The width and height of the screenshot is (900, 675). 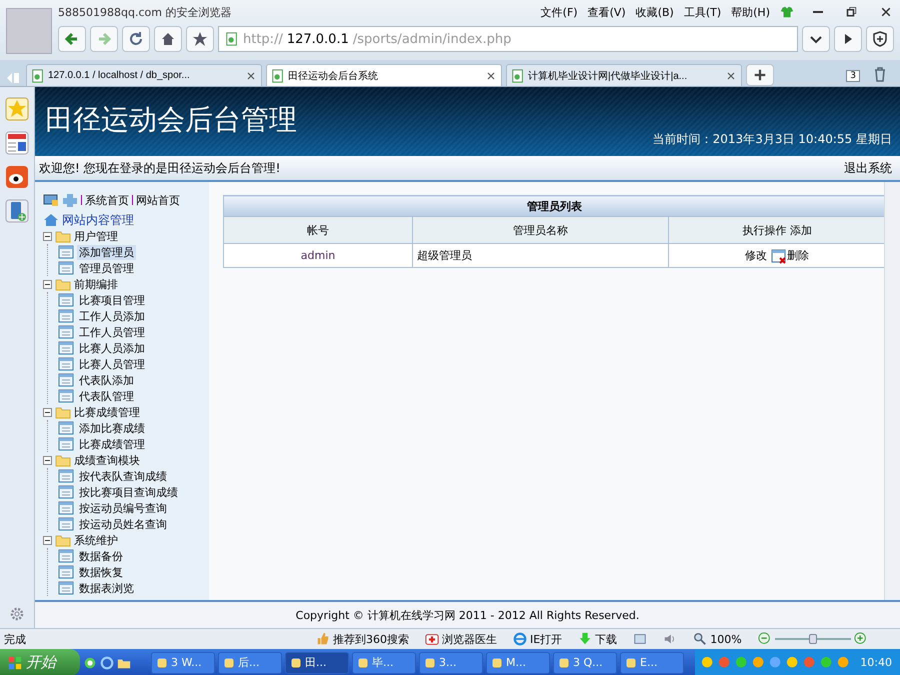 I want to click on add-link: 添加, so click(x=801, y=230).